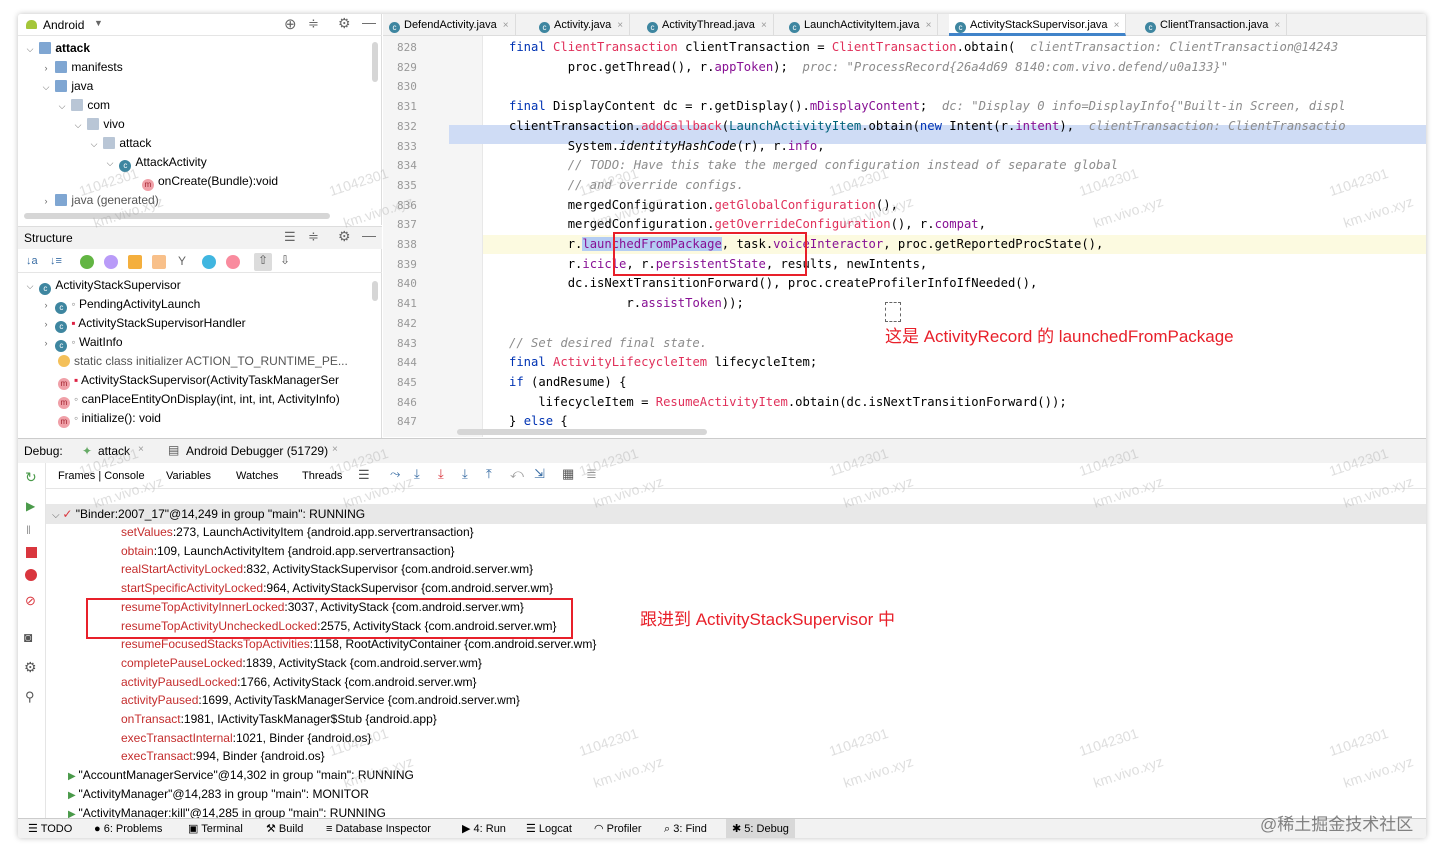 The height and width of the screenshot is (854, 1444). I want to click on tree-item-attackactivity: ⌵ c AttackActivity, so click(155, 162).